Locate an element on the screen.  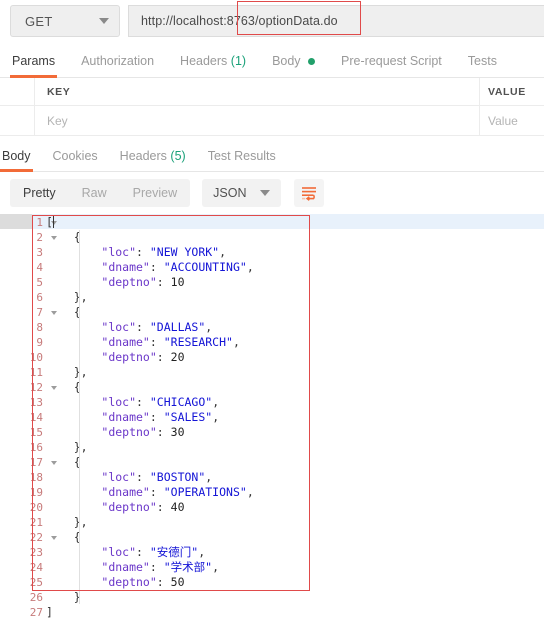
url-text: http://localhost:8763/optionData.do is located at coordinates (239, 21).